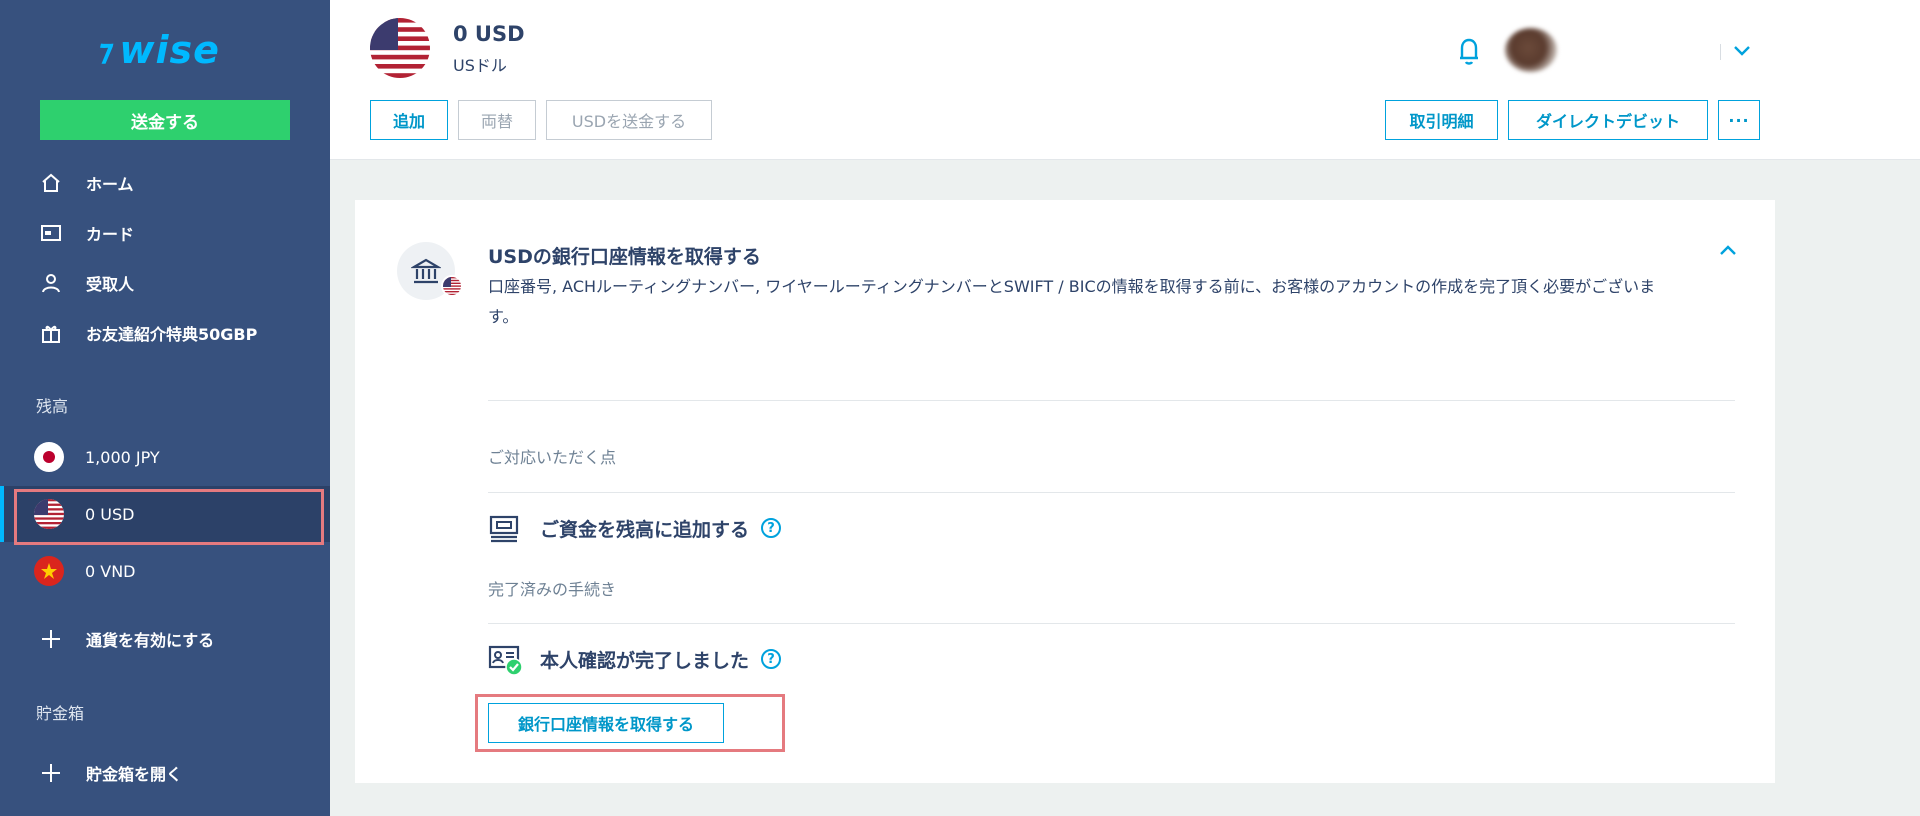  I want to click on wise-logo: ⁊ wise, so click(176, 50).